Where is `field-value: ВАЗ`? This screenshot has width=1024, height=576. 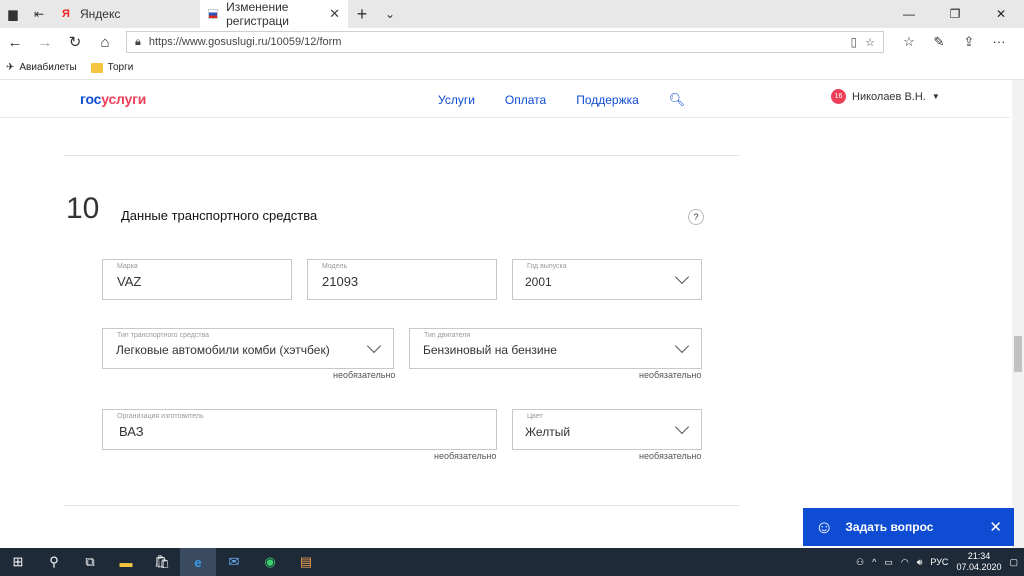
field-value: ВАЗ is located at coordinates (131, 431).